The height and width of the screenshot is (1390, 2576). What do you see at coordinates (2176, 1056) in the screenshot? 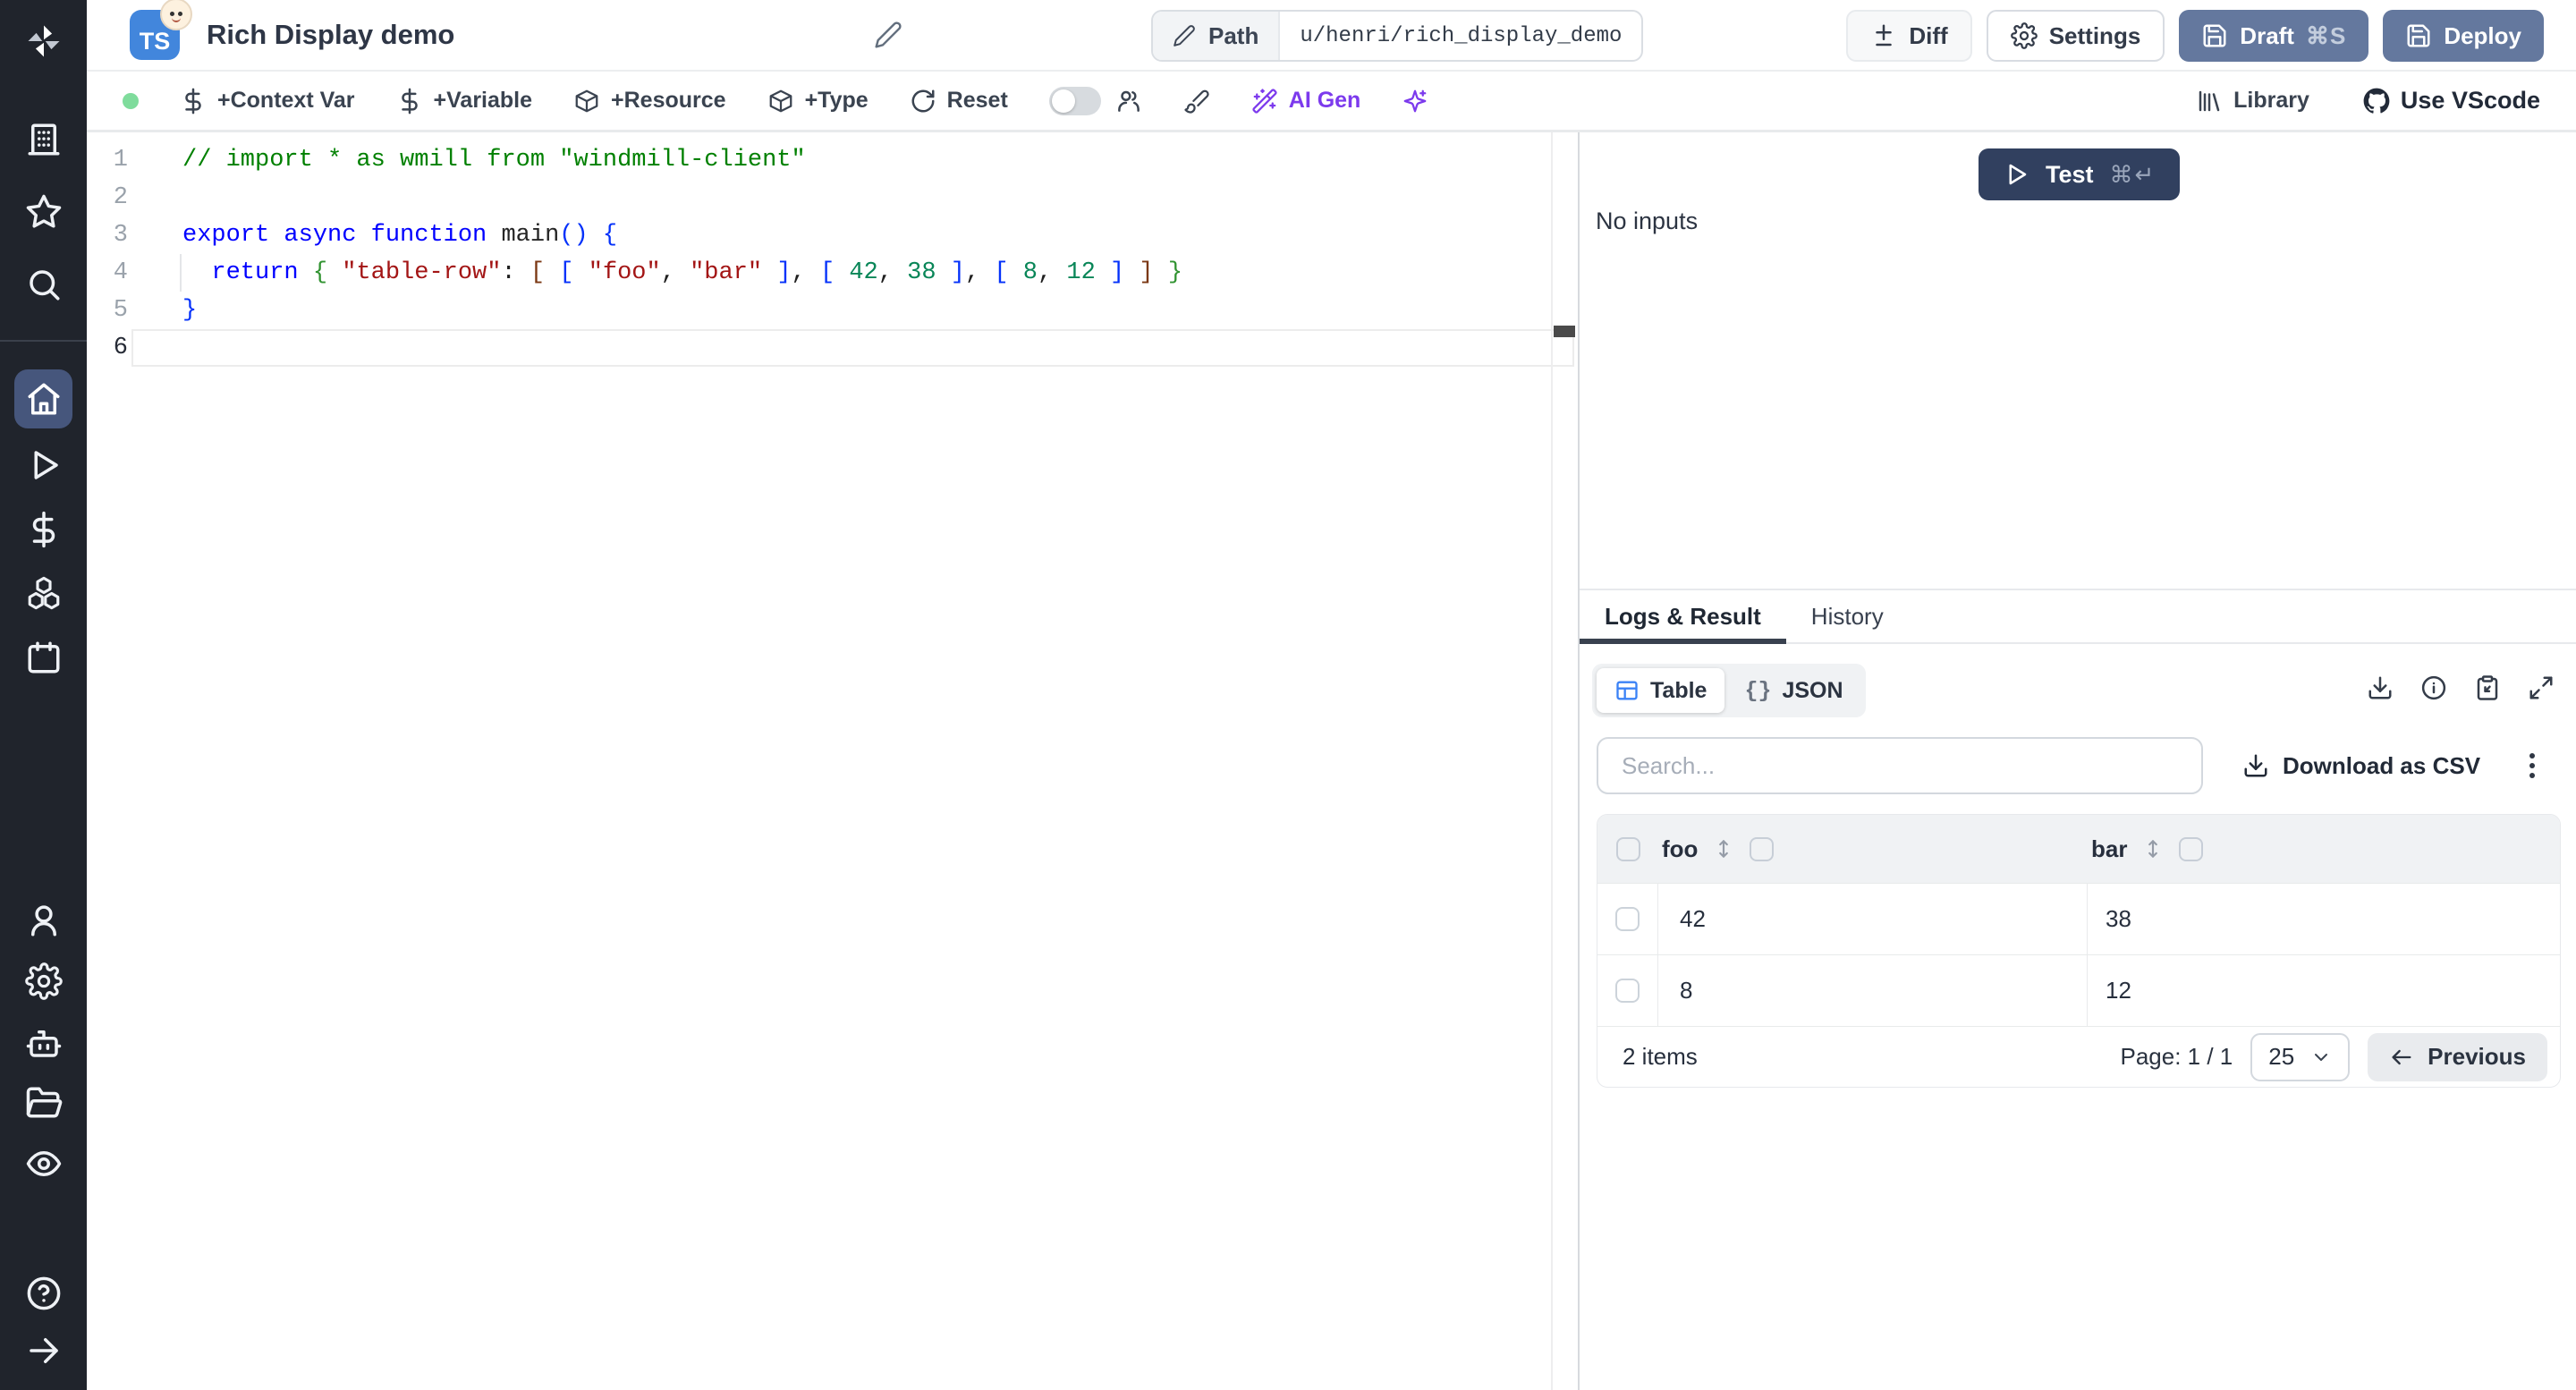
I see `page-indicator: Page: 1 / 1` at bounding box center [2176, 1056].